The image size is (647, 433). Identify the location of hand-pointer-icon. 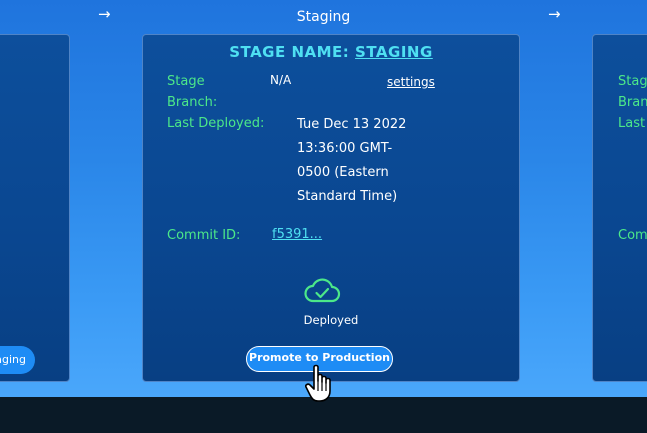
(318, 383).